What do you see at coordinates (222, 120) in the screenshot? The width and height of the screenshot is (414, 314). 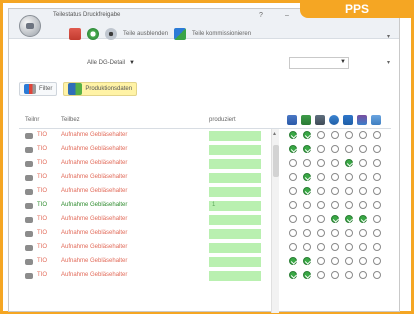 I see `header-produziert: produziert` at bounding box center [222, 120].